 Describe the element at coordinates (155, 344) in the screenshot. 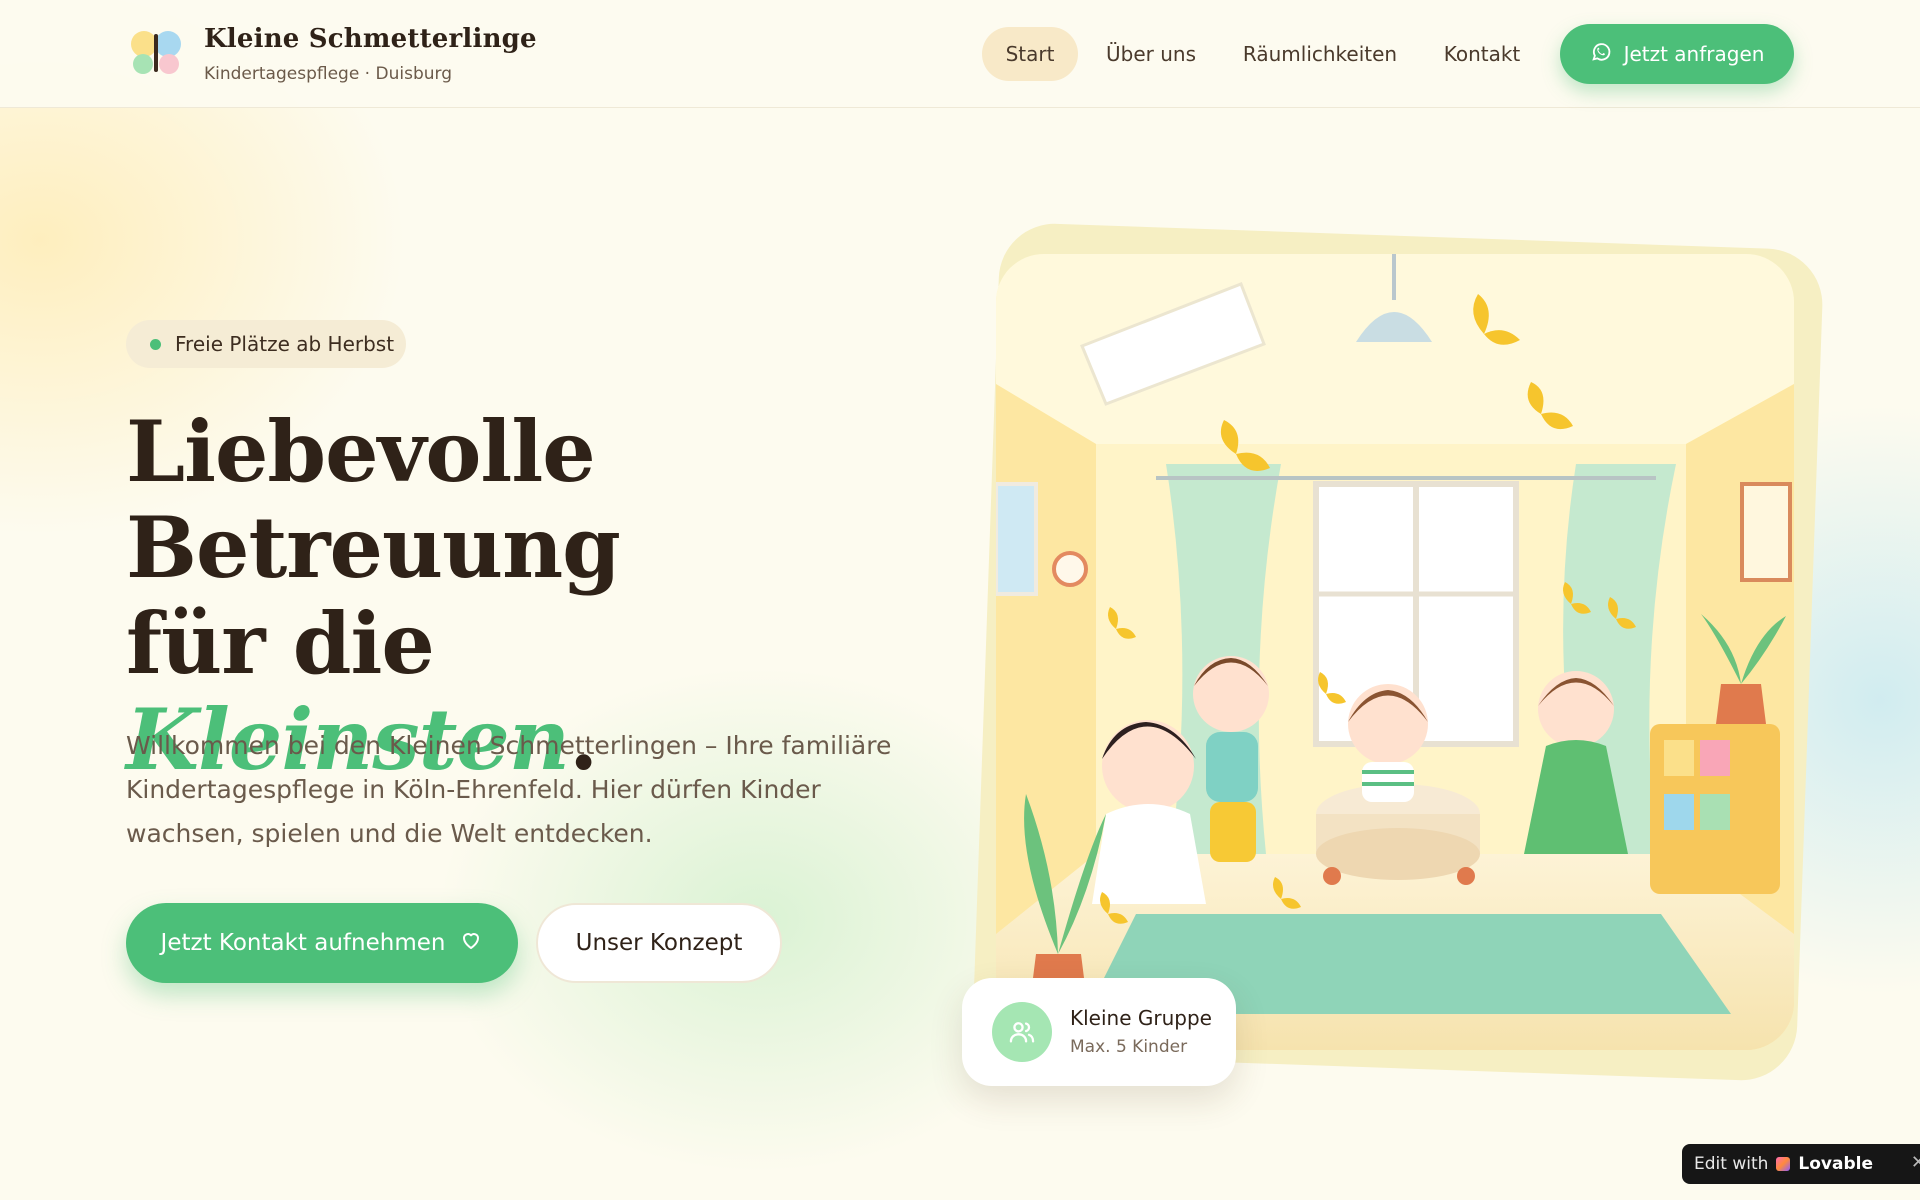

I see `status-dot` at that location.